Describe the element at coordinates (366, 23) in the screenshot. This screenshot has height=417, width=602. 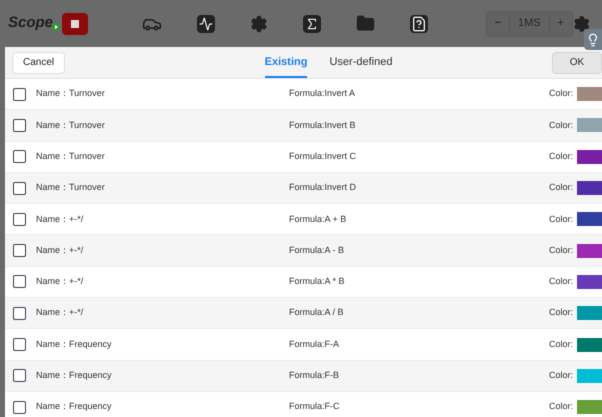
I see `folder-icon` at that location.